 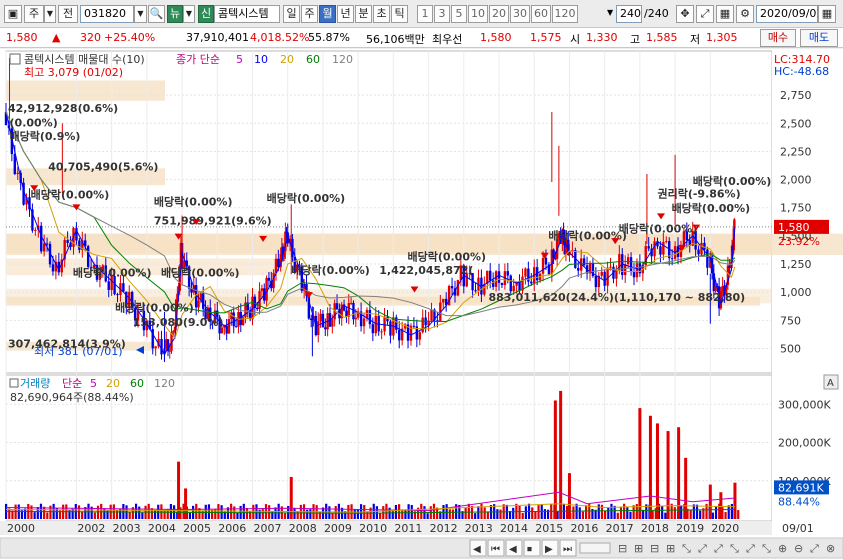 What do you see at coordinates (399, 14) in the screenshot?
I see `period-6-button: 틱` at bounding box center [399, 14].